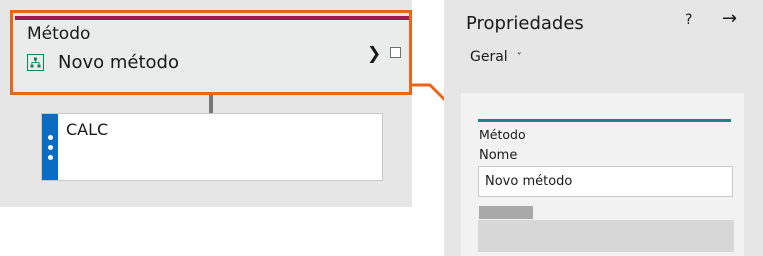  What do you see at coordinates (502, 134) in the screenshot?
I see `section-header: Método` at bounding box center [502, 134].